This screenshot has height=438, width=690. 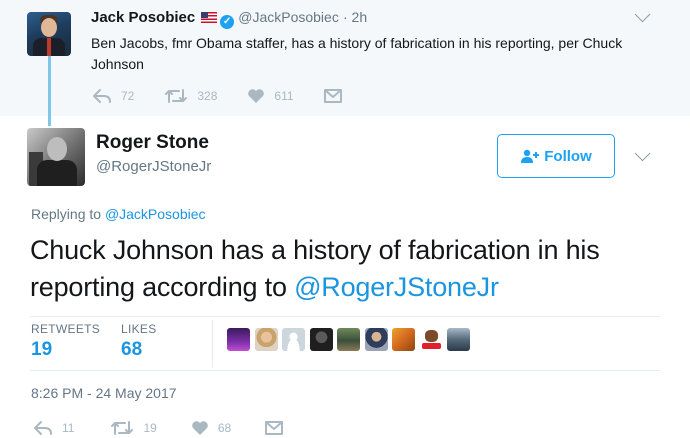 I want to click on like-button: 68, so click(x=211, y=428).